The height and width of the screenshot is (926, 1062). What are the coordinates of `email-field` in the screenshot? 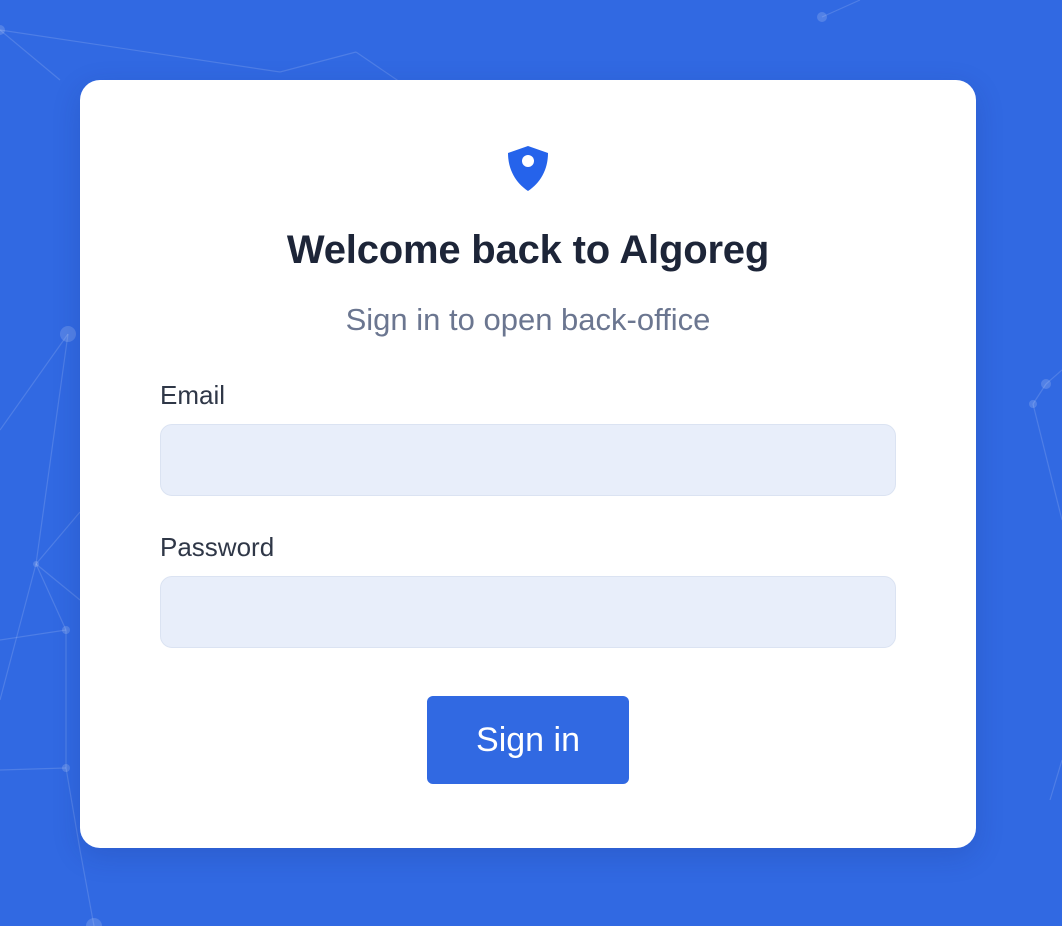 It's located at (528, 460).